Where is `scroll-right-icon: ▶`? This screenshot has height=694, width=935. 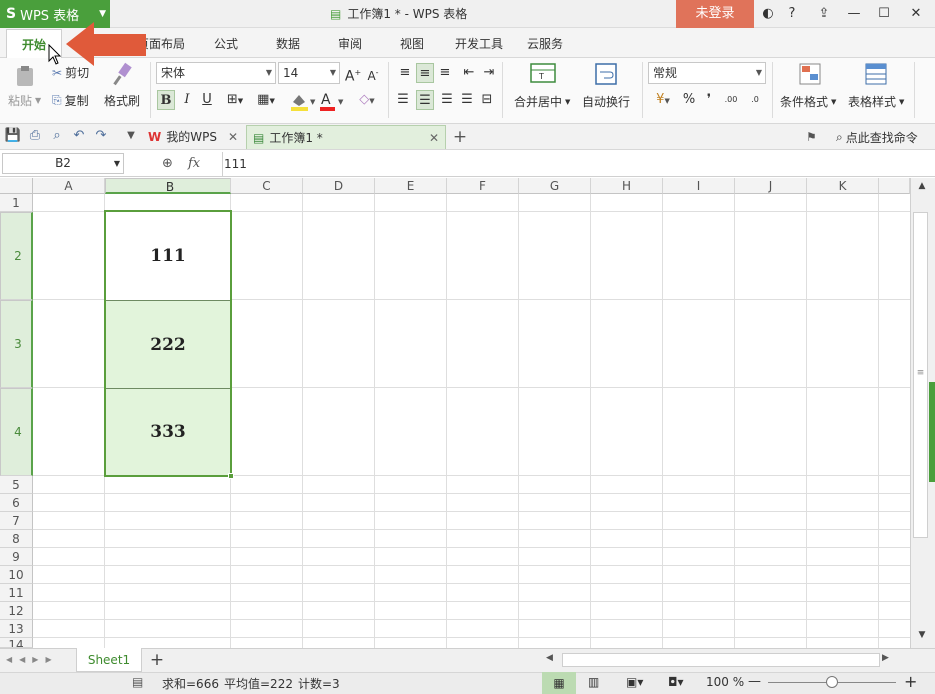
scroll-right-icon: ▶ is located at coordinates (887, 660).